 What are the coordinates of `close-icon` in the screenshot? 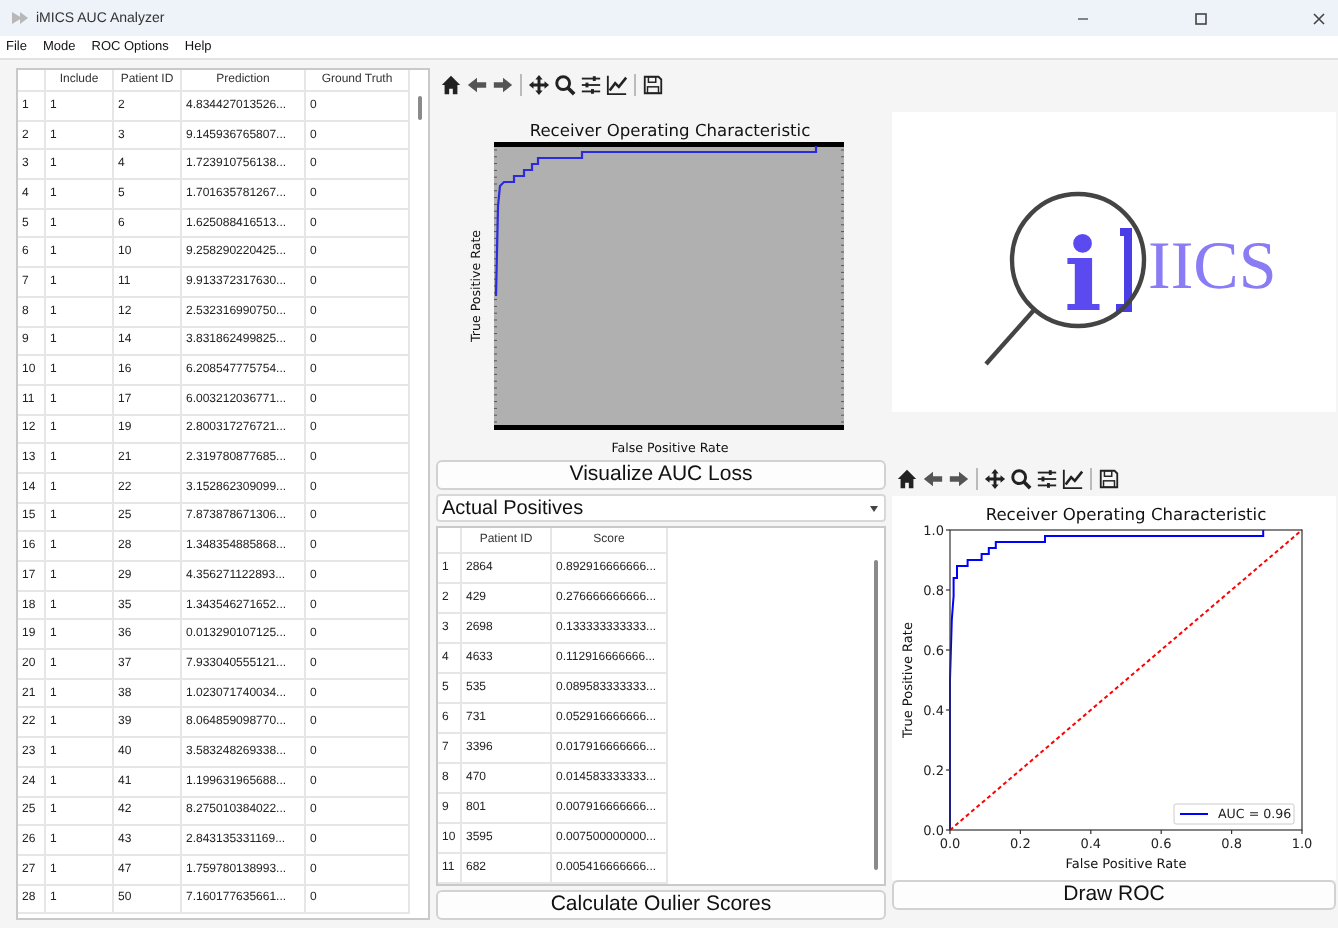 It's located at (1319, 18).